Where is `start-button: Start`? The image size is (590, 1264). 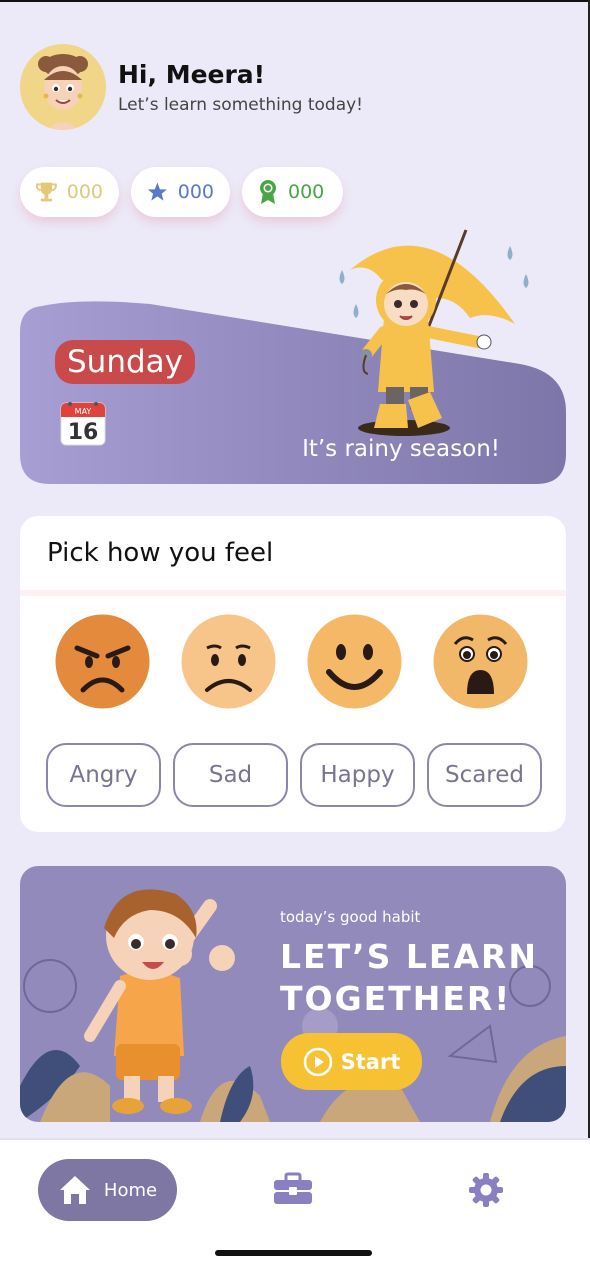
start-button: Start is located at coordinates (351, 1061).